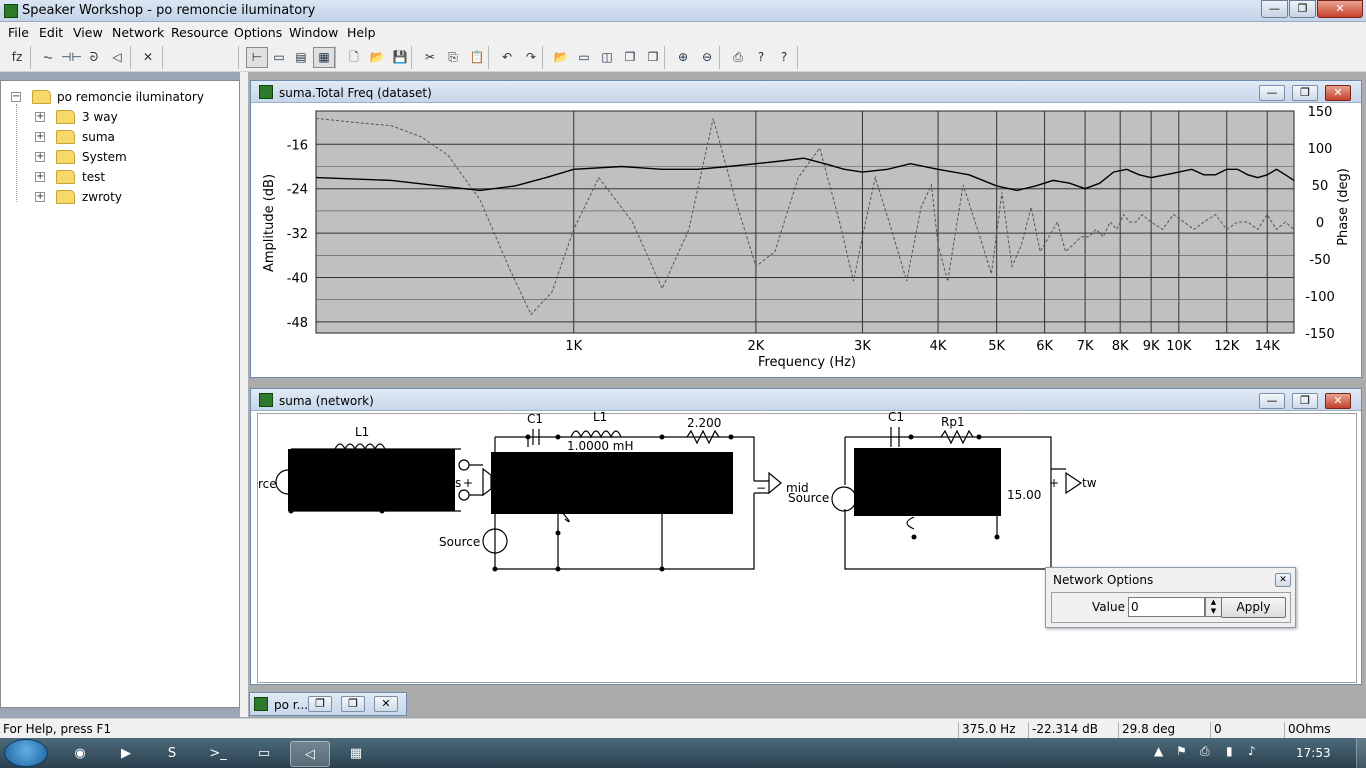  Describe the element at coordinates (48, 57) in the screenshot. I see `resistor-icon: ⏦` at that location.